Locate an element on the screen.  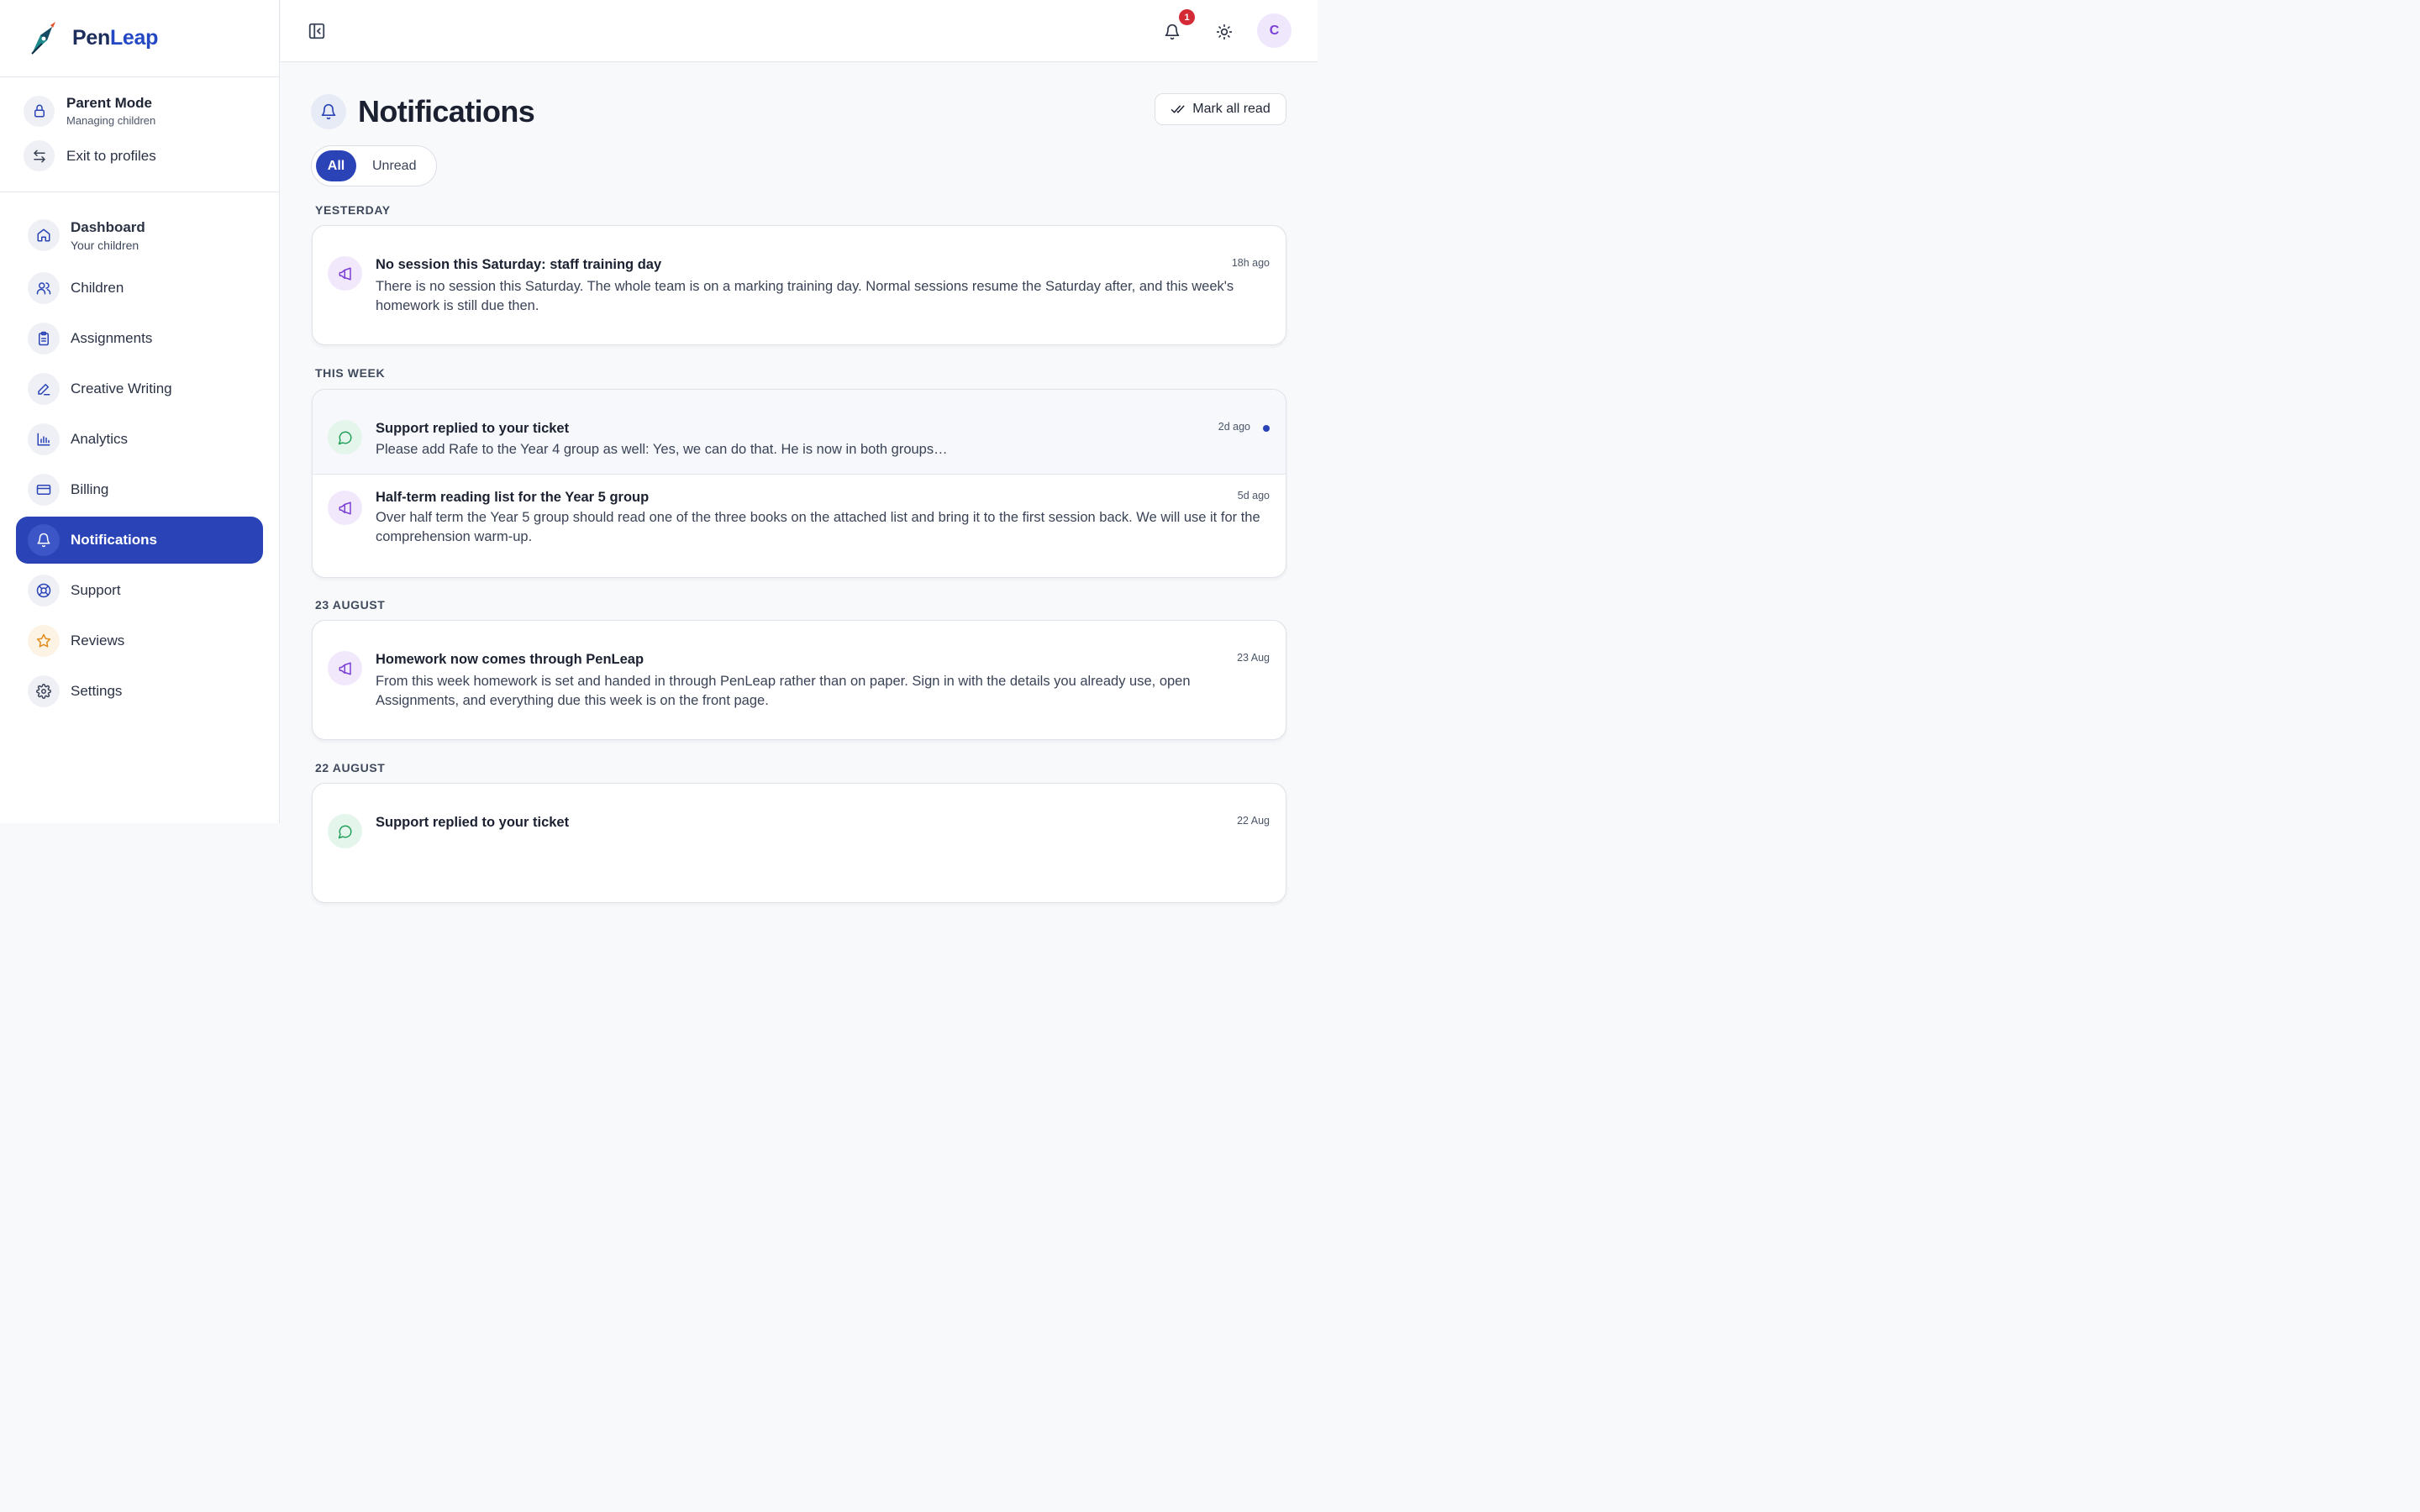
sidebar-item-dashboard: Dashboard Your children is located at coordinates (139, 235).